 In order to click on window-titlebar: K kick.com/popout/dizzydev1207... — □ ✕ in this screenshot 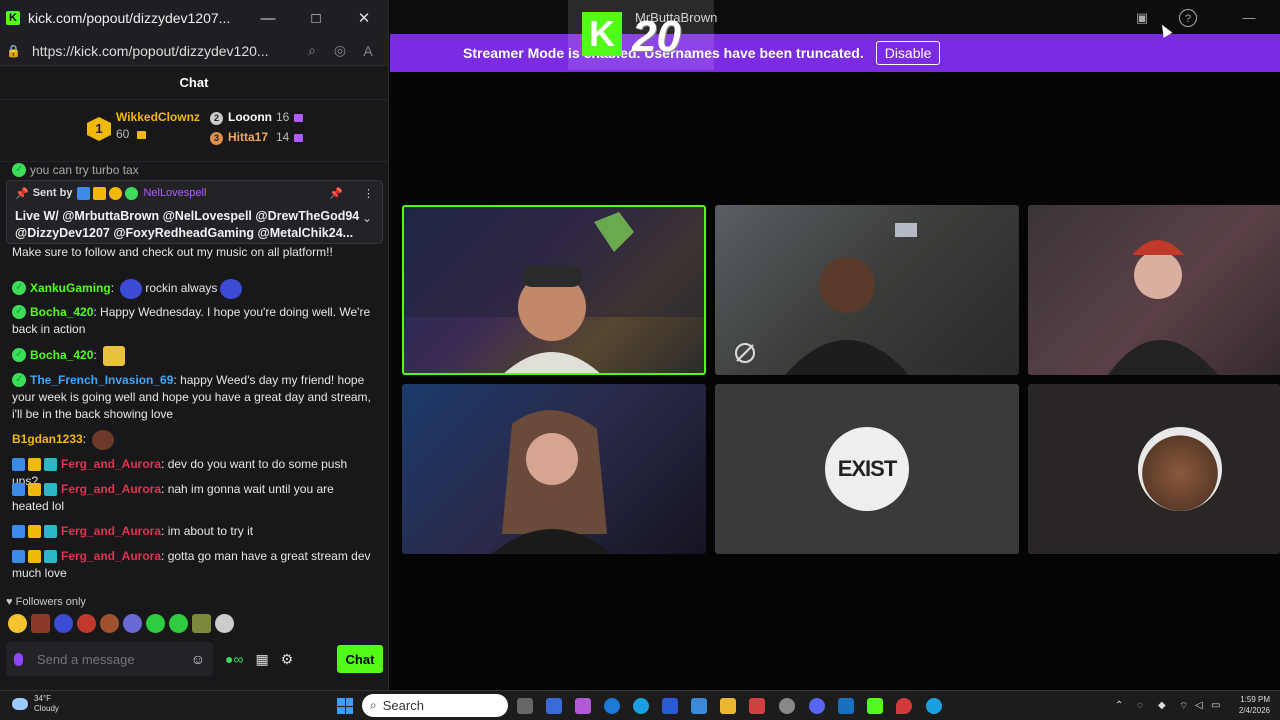, I will do `click(194, 18)`.